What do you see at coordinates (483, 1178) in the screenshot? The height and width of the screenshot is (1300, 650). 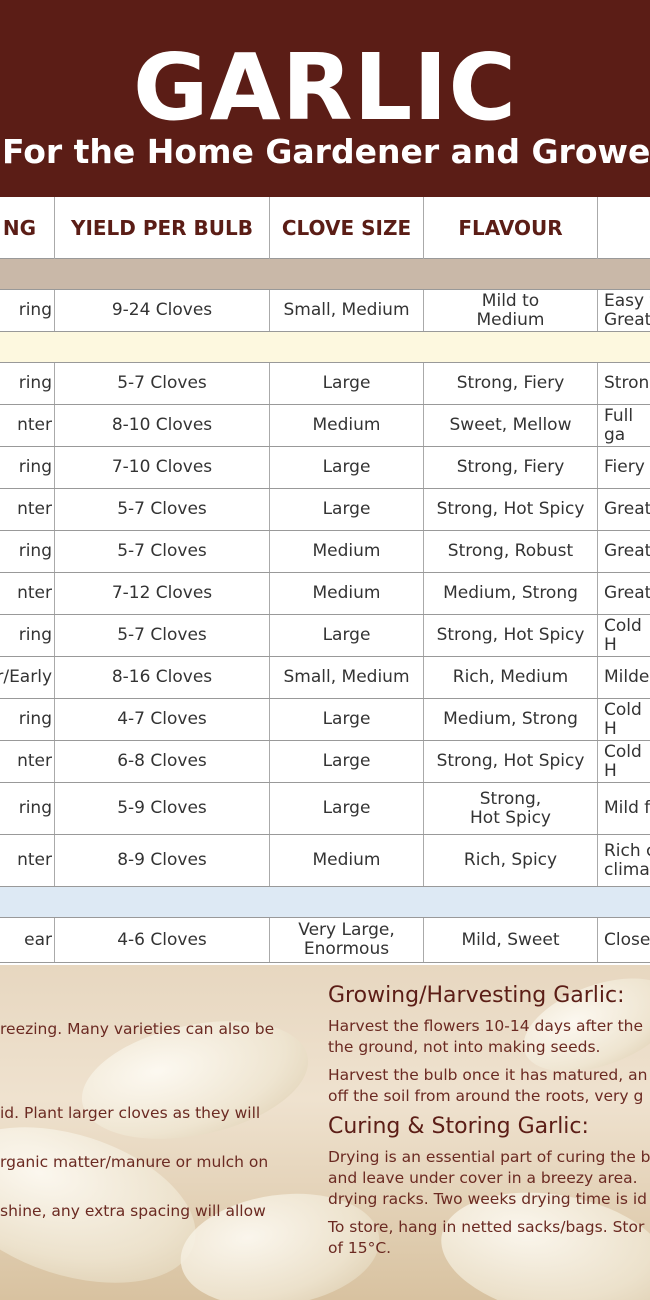 I see `curing-text: and leave under cover in a breezy area.` at bounding box center [483, 1178].